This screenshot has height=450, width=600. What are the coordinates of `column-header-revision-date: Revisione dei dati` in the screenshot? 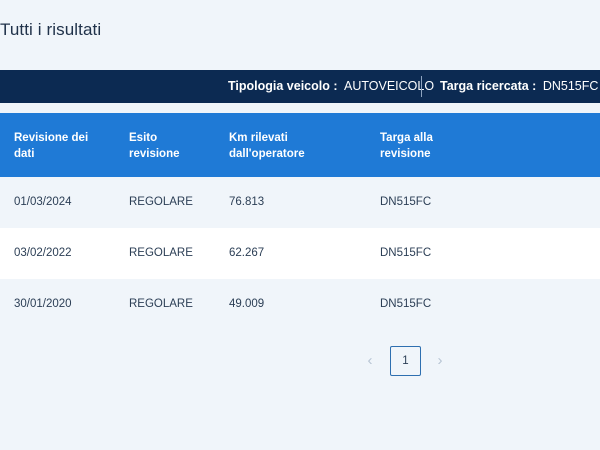 It's located at (51, 146).